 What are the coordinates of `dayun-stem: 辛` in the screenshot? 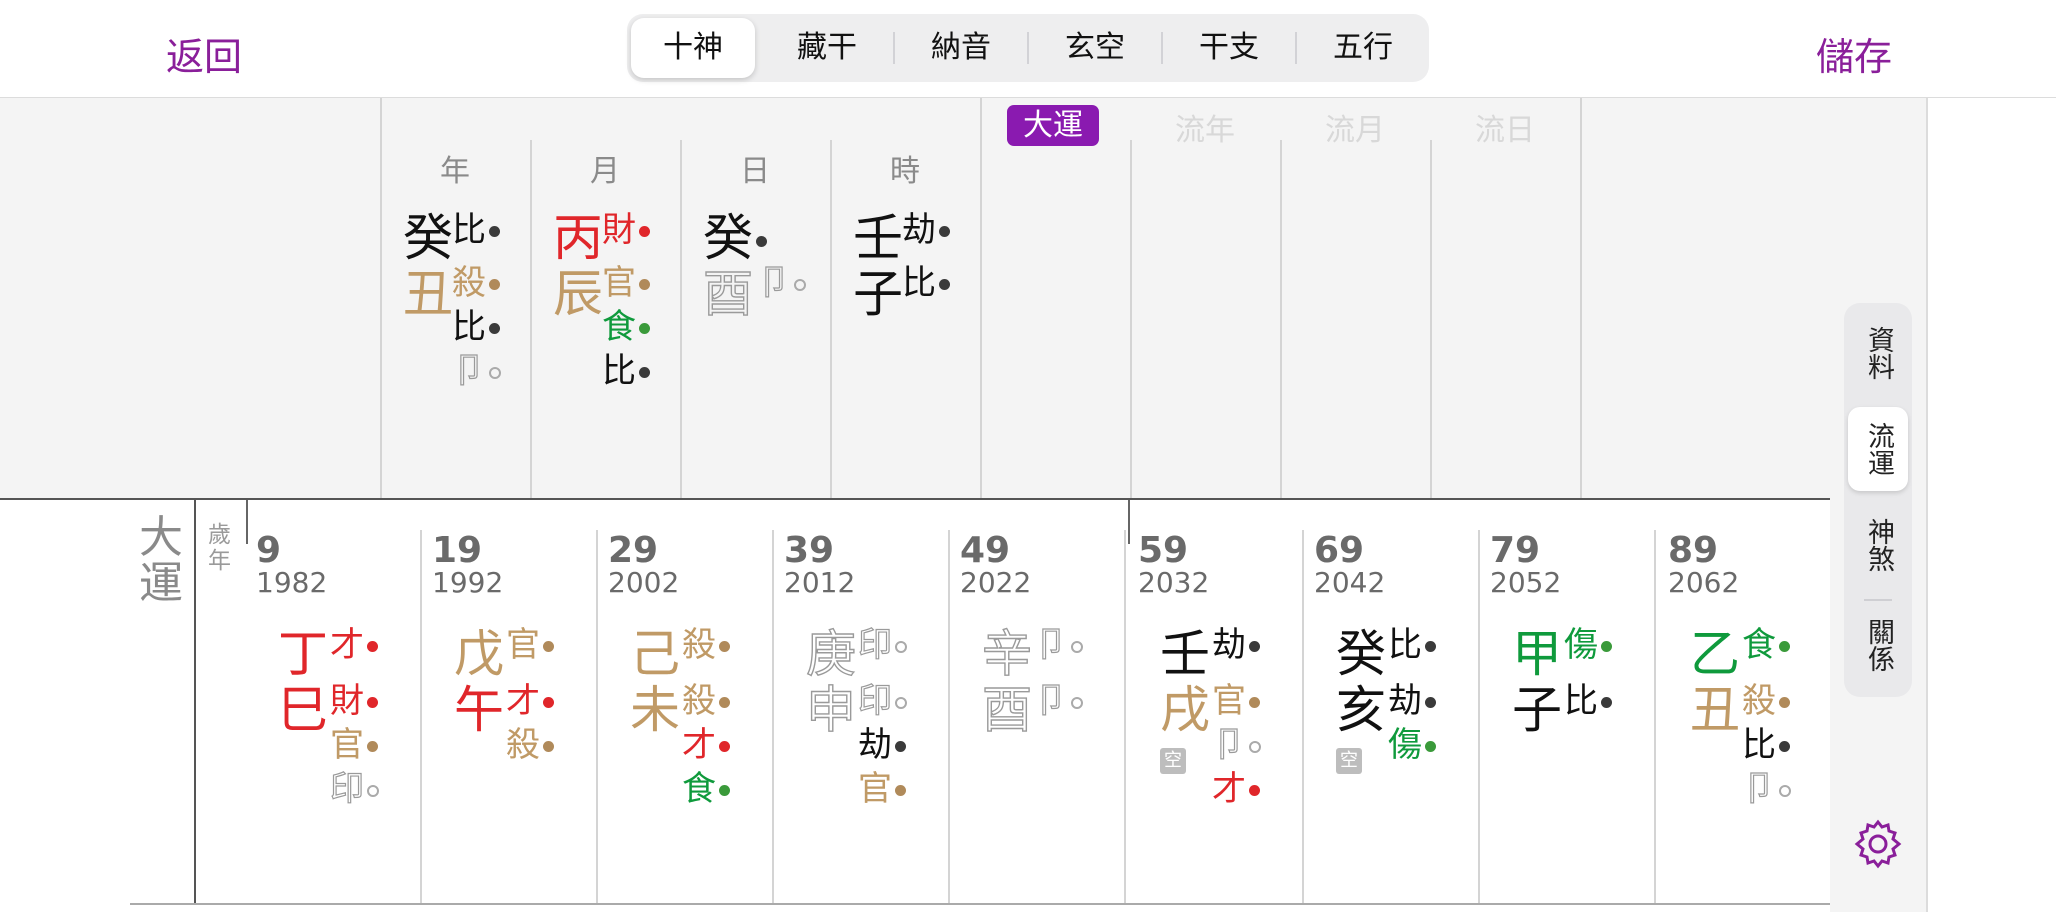 It's located at (1006, 654).